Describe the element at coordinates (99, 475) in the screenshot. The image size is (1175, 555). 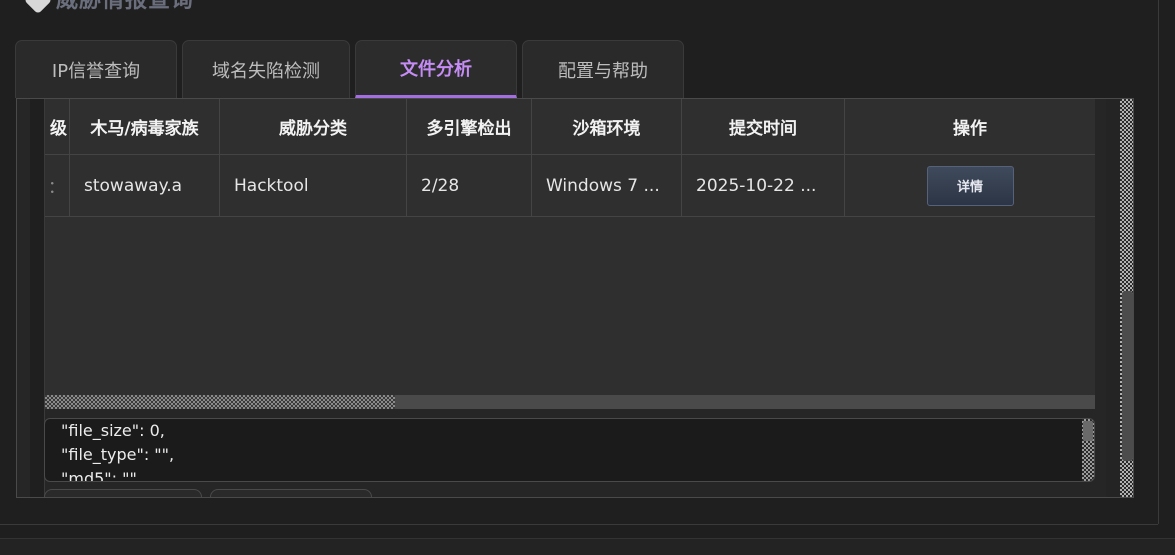
I see `json-line: "md5": ""` at that location.